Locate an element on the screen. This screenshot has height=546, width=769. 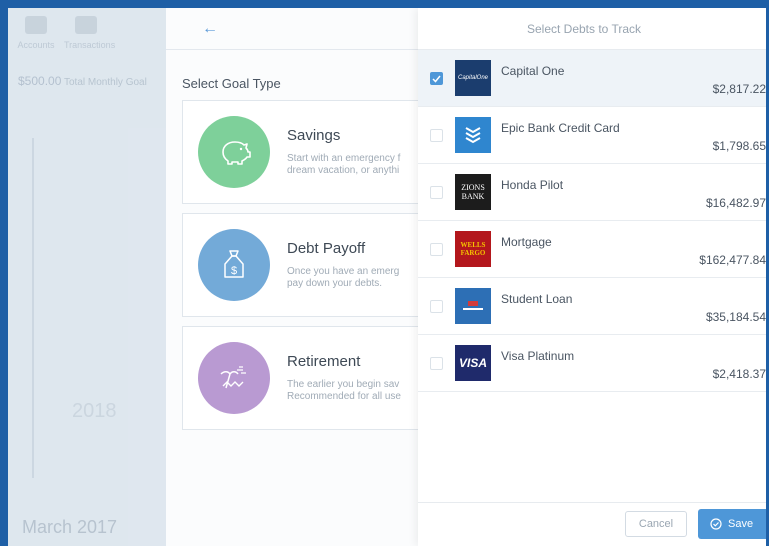
debt-name: Visa Platinum is located at coordinates (538, 356).